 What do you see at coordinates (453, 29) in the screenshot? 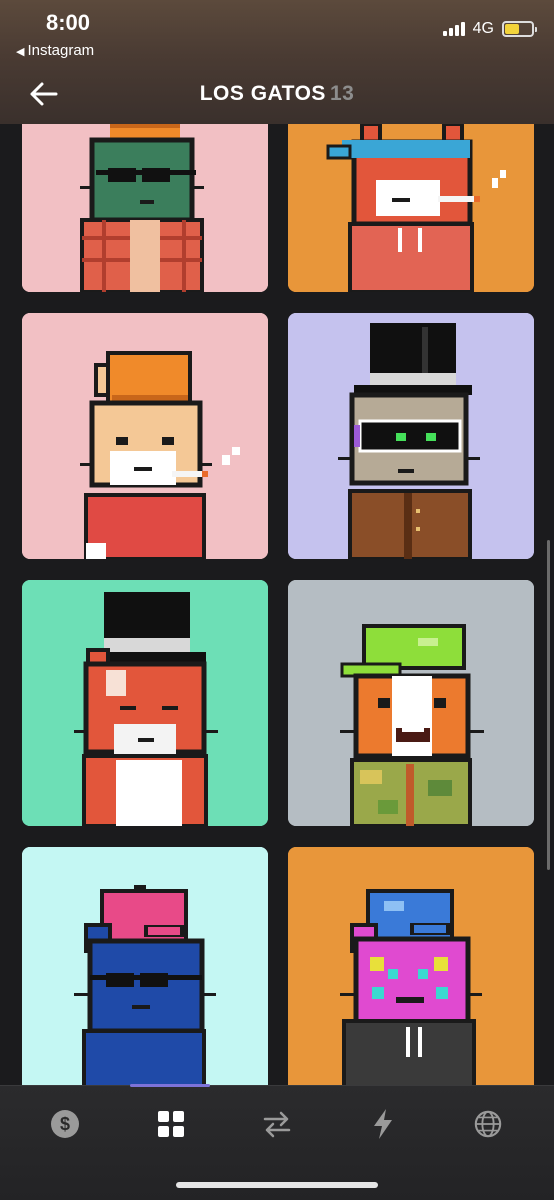
I see `signal-icon` at bounding box center [453, 29].